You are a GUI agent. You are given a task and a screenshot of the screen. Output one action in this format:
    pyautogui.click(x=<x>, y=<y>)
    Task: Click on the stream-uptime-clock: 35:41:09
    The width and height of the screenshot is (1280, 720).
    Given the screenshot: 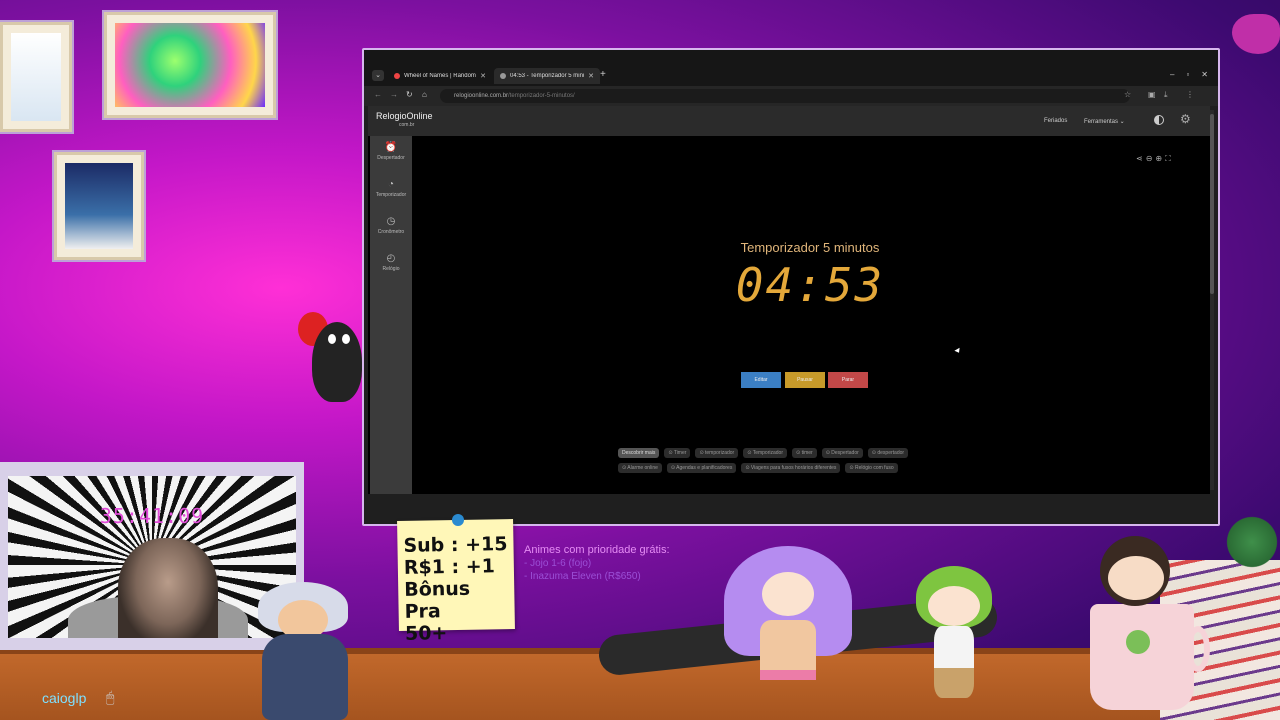 What is the action you would take?
    pyautogui.click(x=152, y=516)
    